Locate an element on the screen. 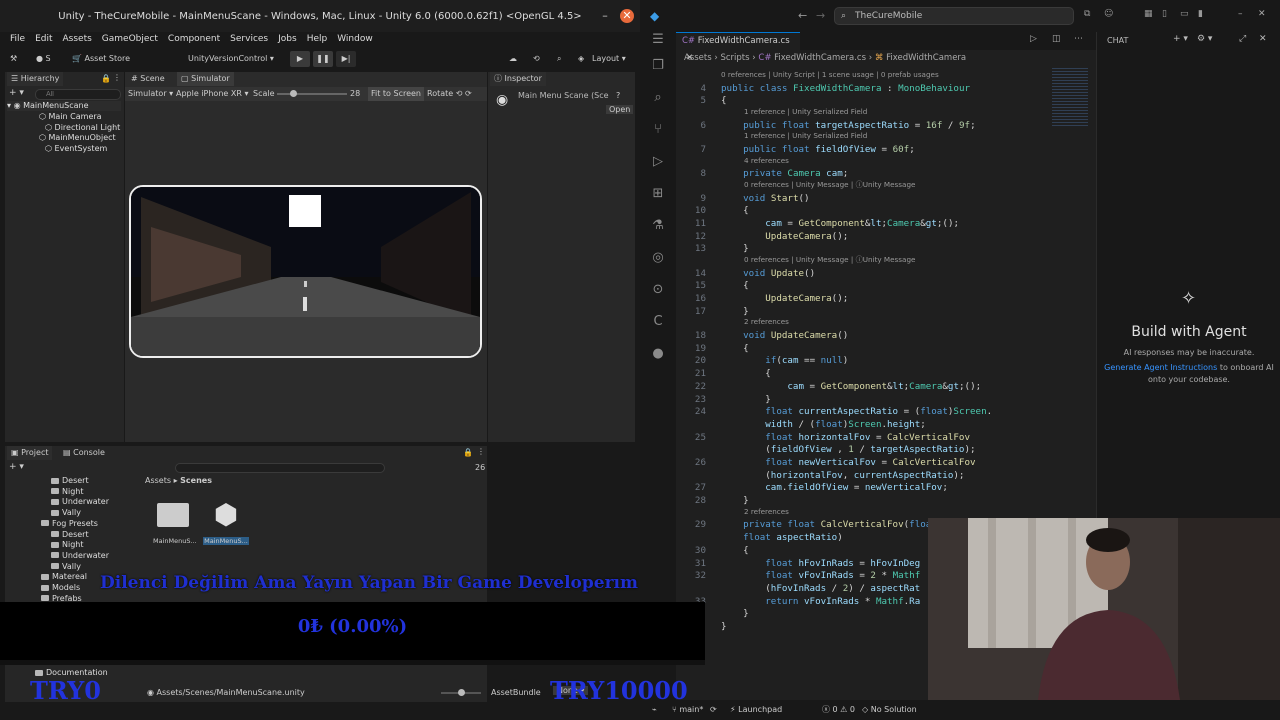 The height and width of the screenshot is (720, 1280). code-line: 22 cam = GetComponent&lt;Camera&gt;(); is located at coordinates (876, 386).